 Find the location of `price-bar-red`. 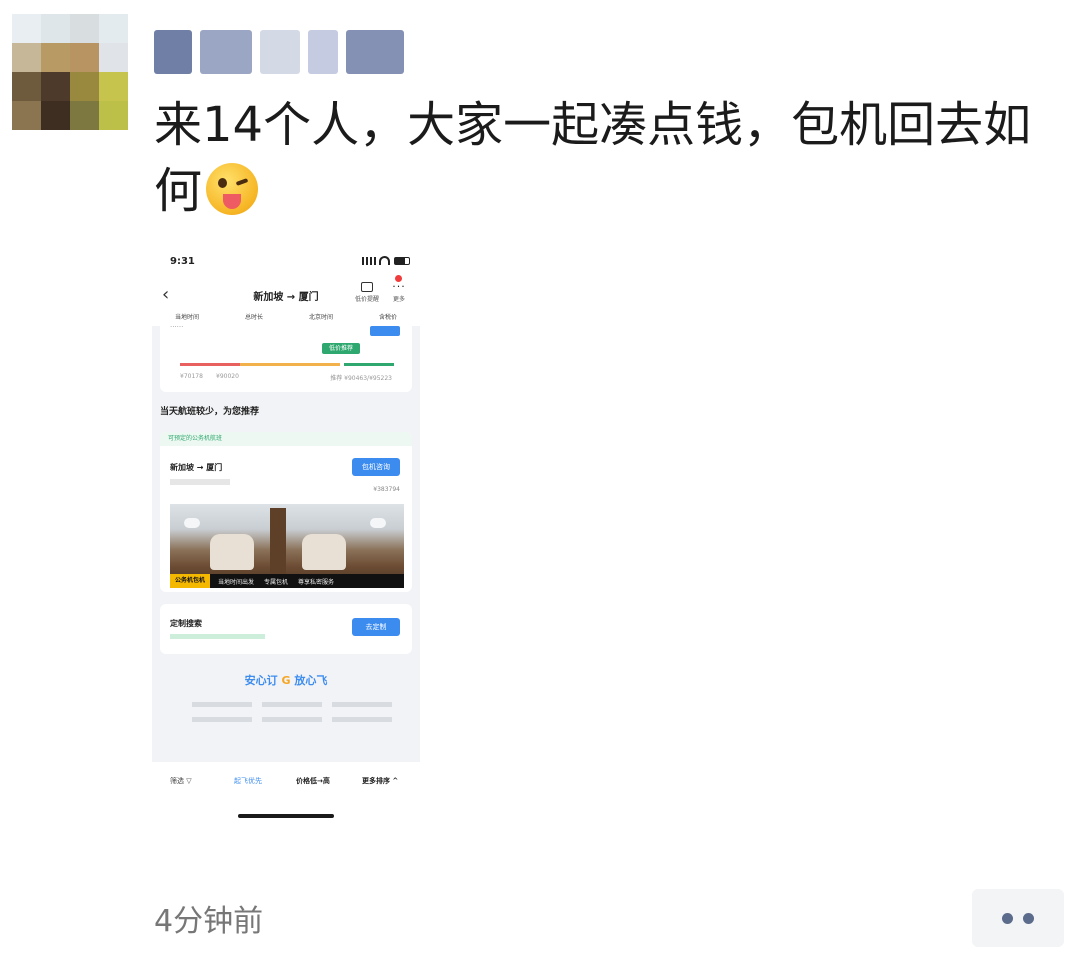

price-bar-red is located at coordinates (210, 364).